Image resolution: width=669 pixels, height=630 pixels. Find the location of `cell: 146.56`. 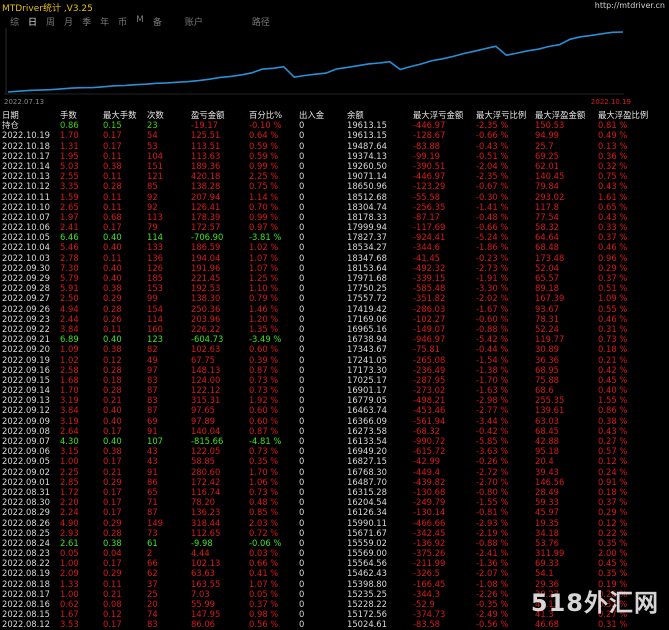

cell: 146.56 is located at coordinates (550, 481).